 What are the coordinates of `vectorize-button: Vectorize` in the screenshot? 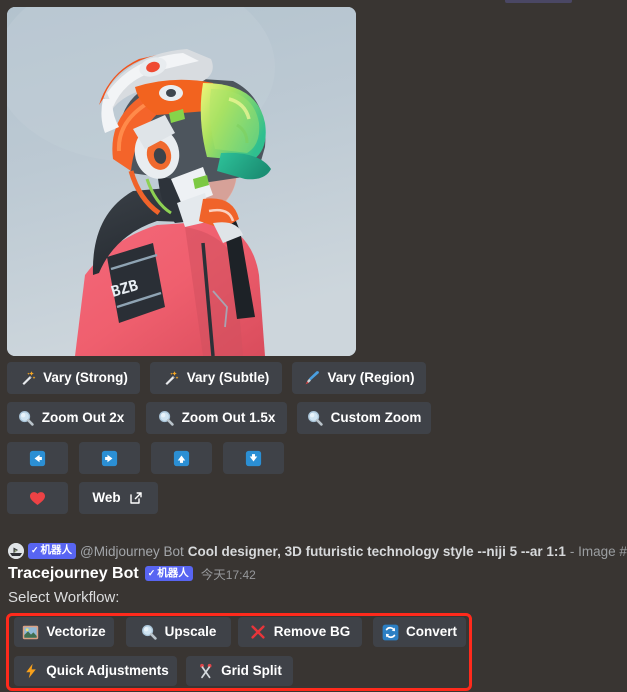 It's located at (64, 632).